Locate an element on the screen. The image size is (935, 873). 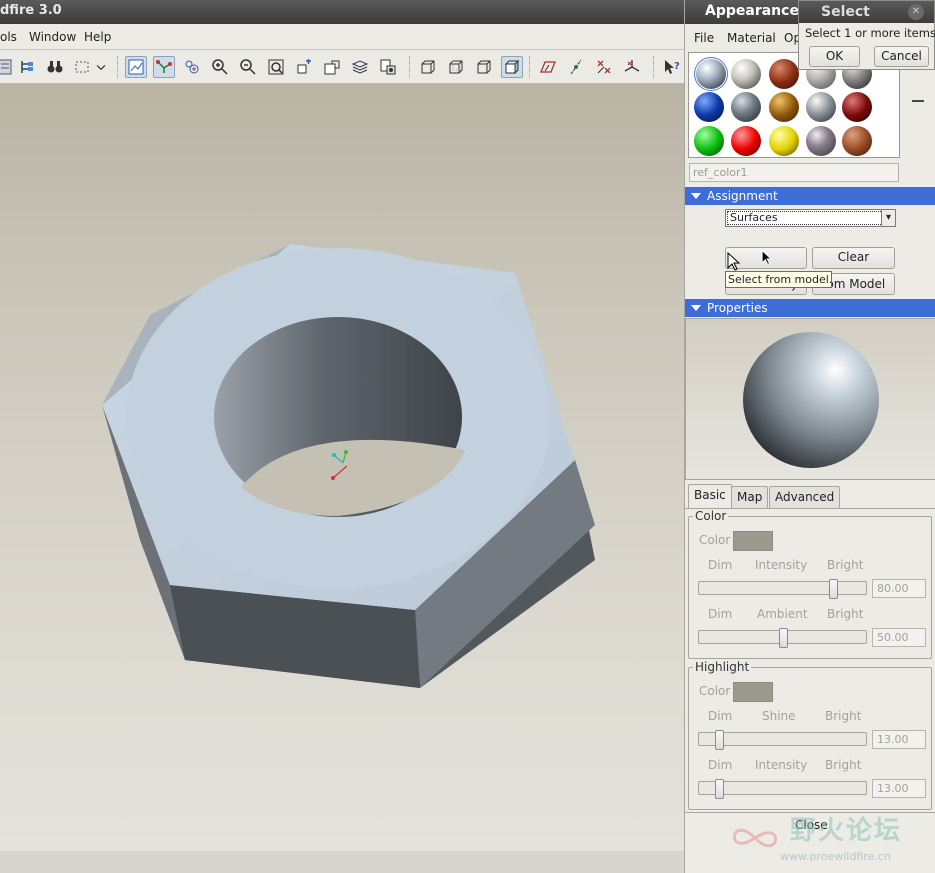
swatch-steel is located at coordinates (746, 107).